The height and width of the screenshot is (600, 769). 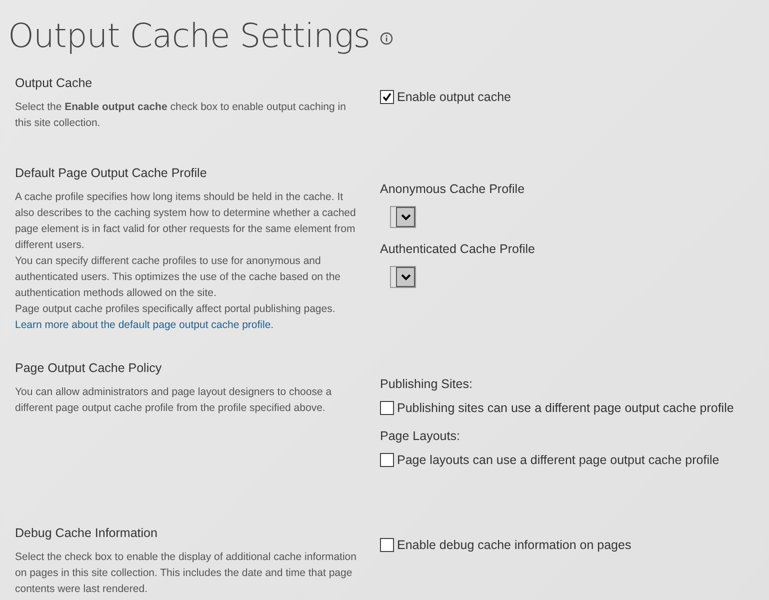 What do you see at coordinates (453, 189) in the screenshot?
I see `field-label: Anonymous Cache Profile` at bounding box center [453, 189].